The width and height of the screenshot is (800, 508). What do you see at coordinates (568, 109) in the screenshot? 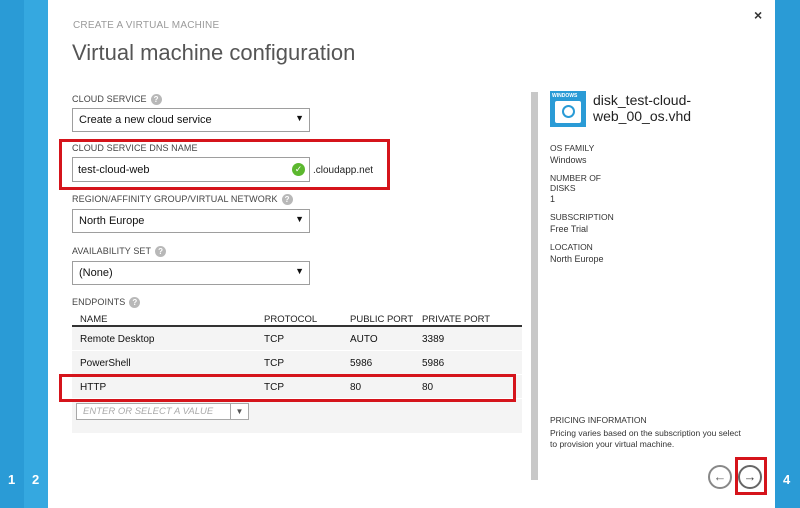
I see `windows-disk-icon: WINDOWS` at bounding box center [568, 109].